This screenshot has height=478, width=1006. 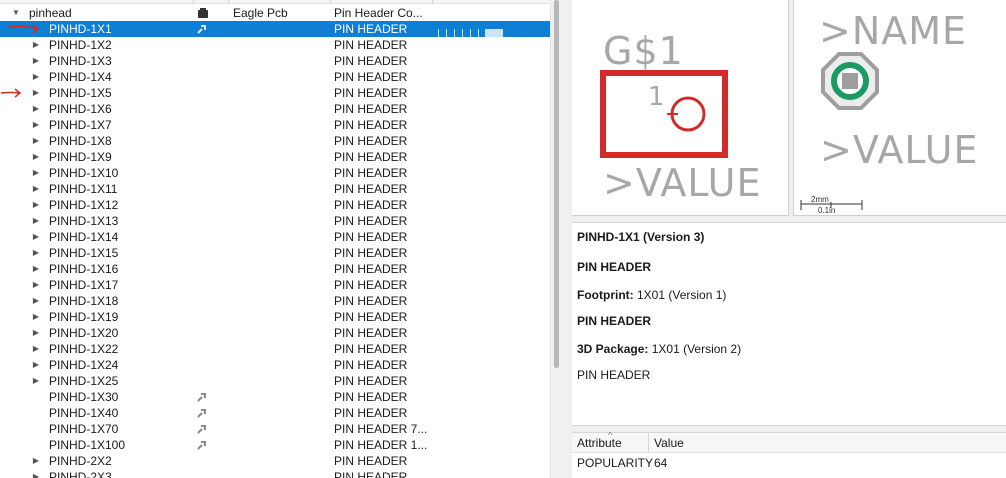 I want to click on scrollbar-thumb, so click(x=556, y=184).